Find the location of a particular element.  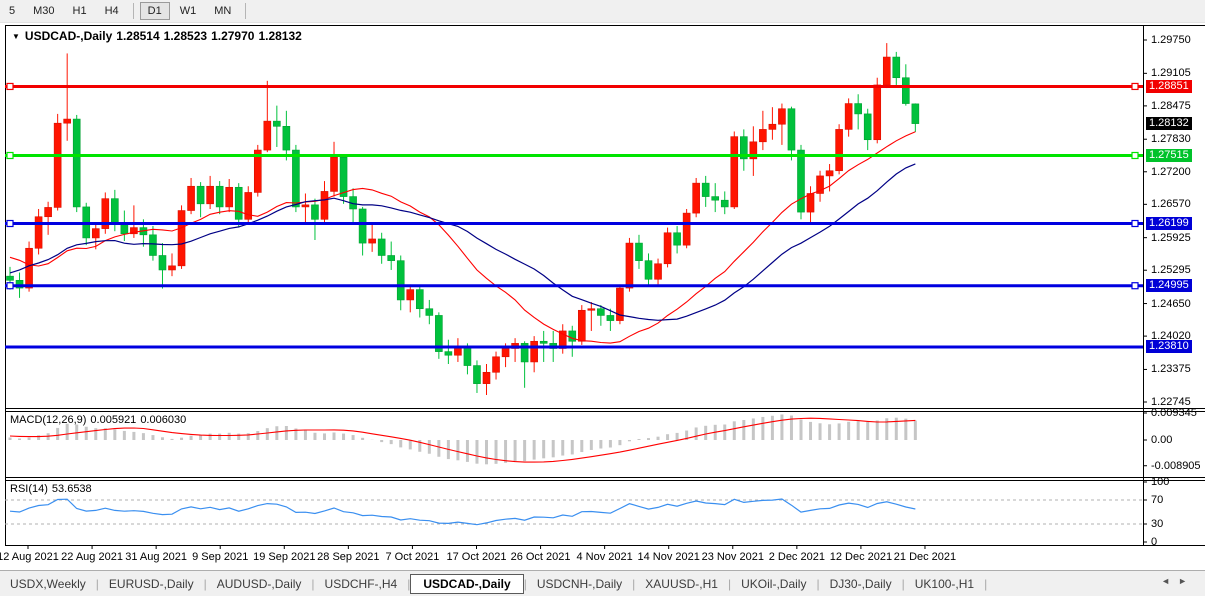

chart-tab-xauusd-h1: XAUUSD-,H1 is located at coordinates (681, 584).